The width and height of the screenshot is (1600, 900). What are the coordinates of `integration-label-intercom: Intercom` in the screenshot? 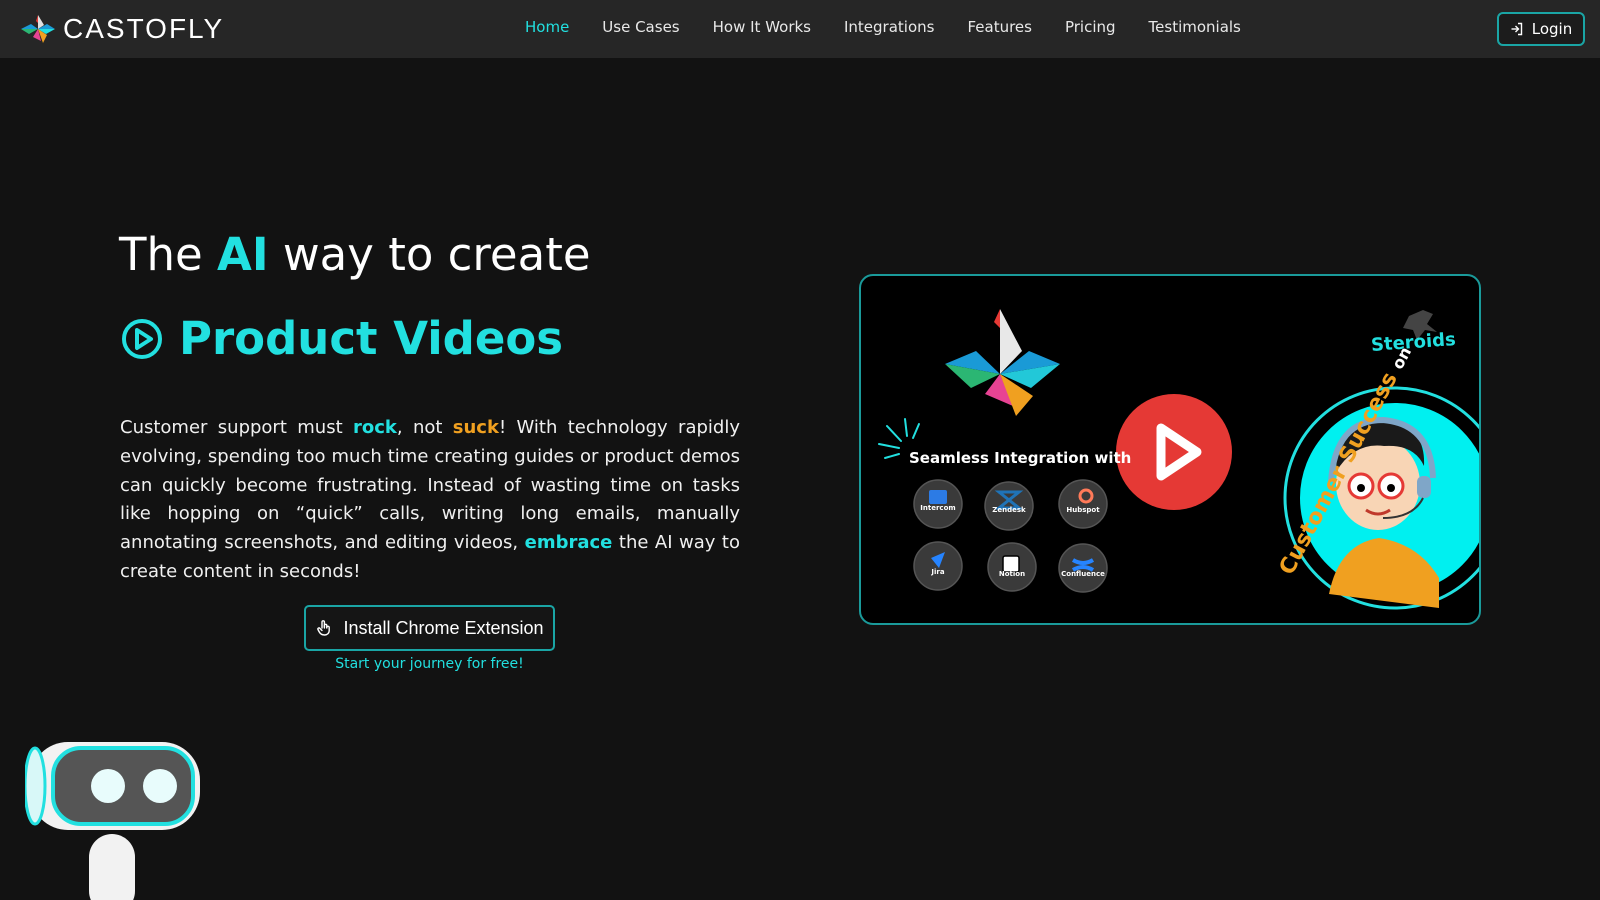 It's located at (938, 508).